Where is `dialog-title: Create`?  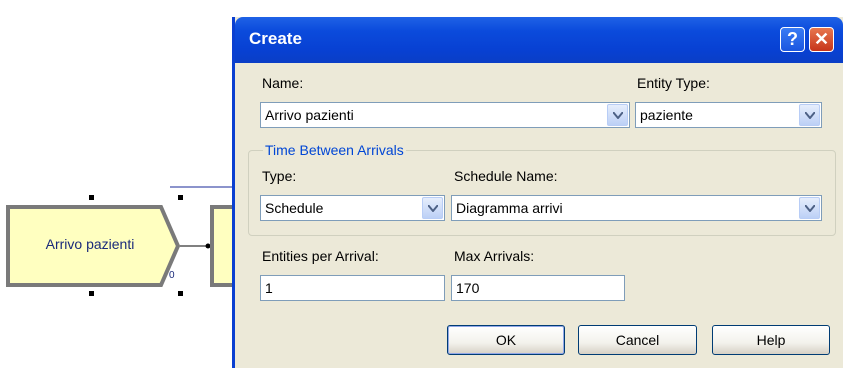 dialog-title: Create is located at coordinates (275, 38).